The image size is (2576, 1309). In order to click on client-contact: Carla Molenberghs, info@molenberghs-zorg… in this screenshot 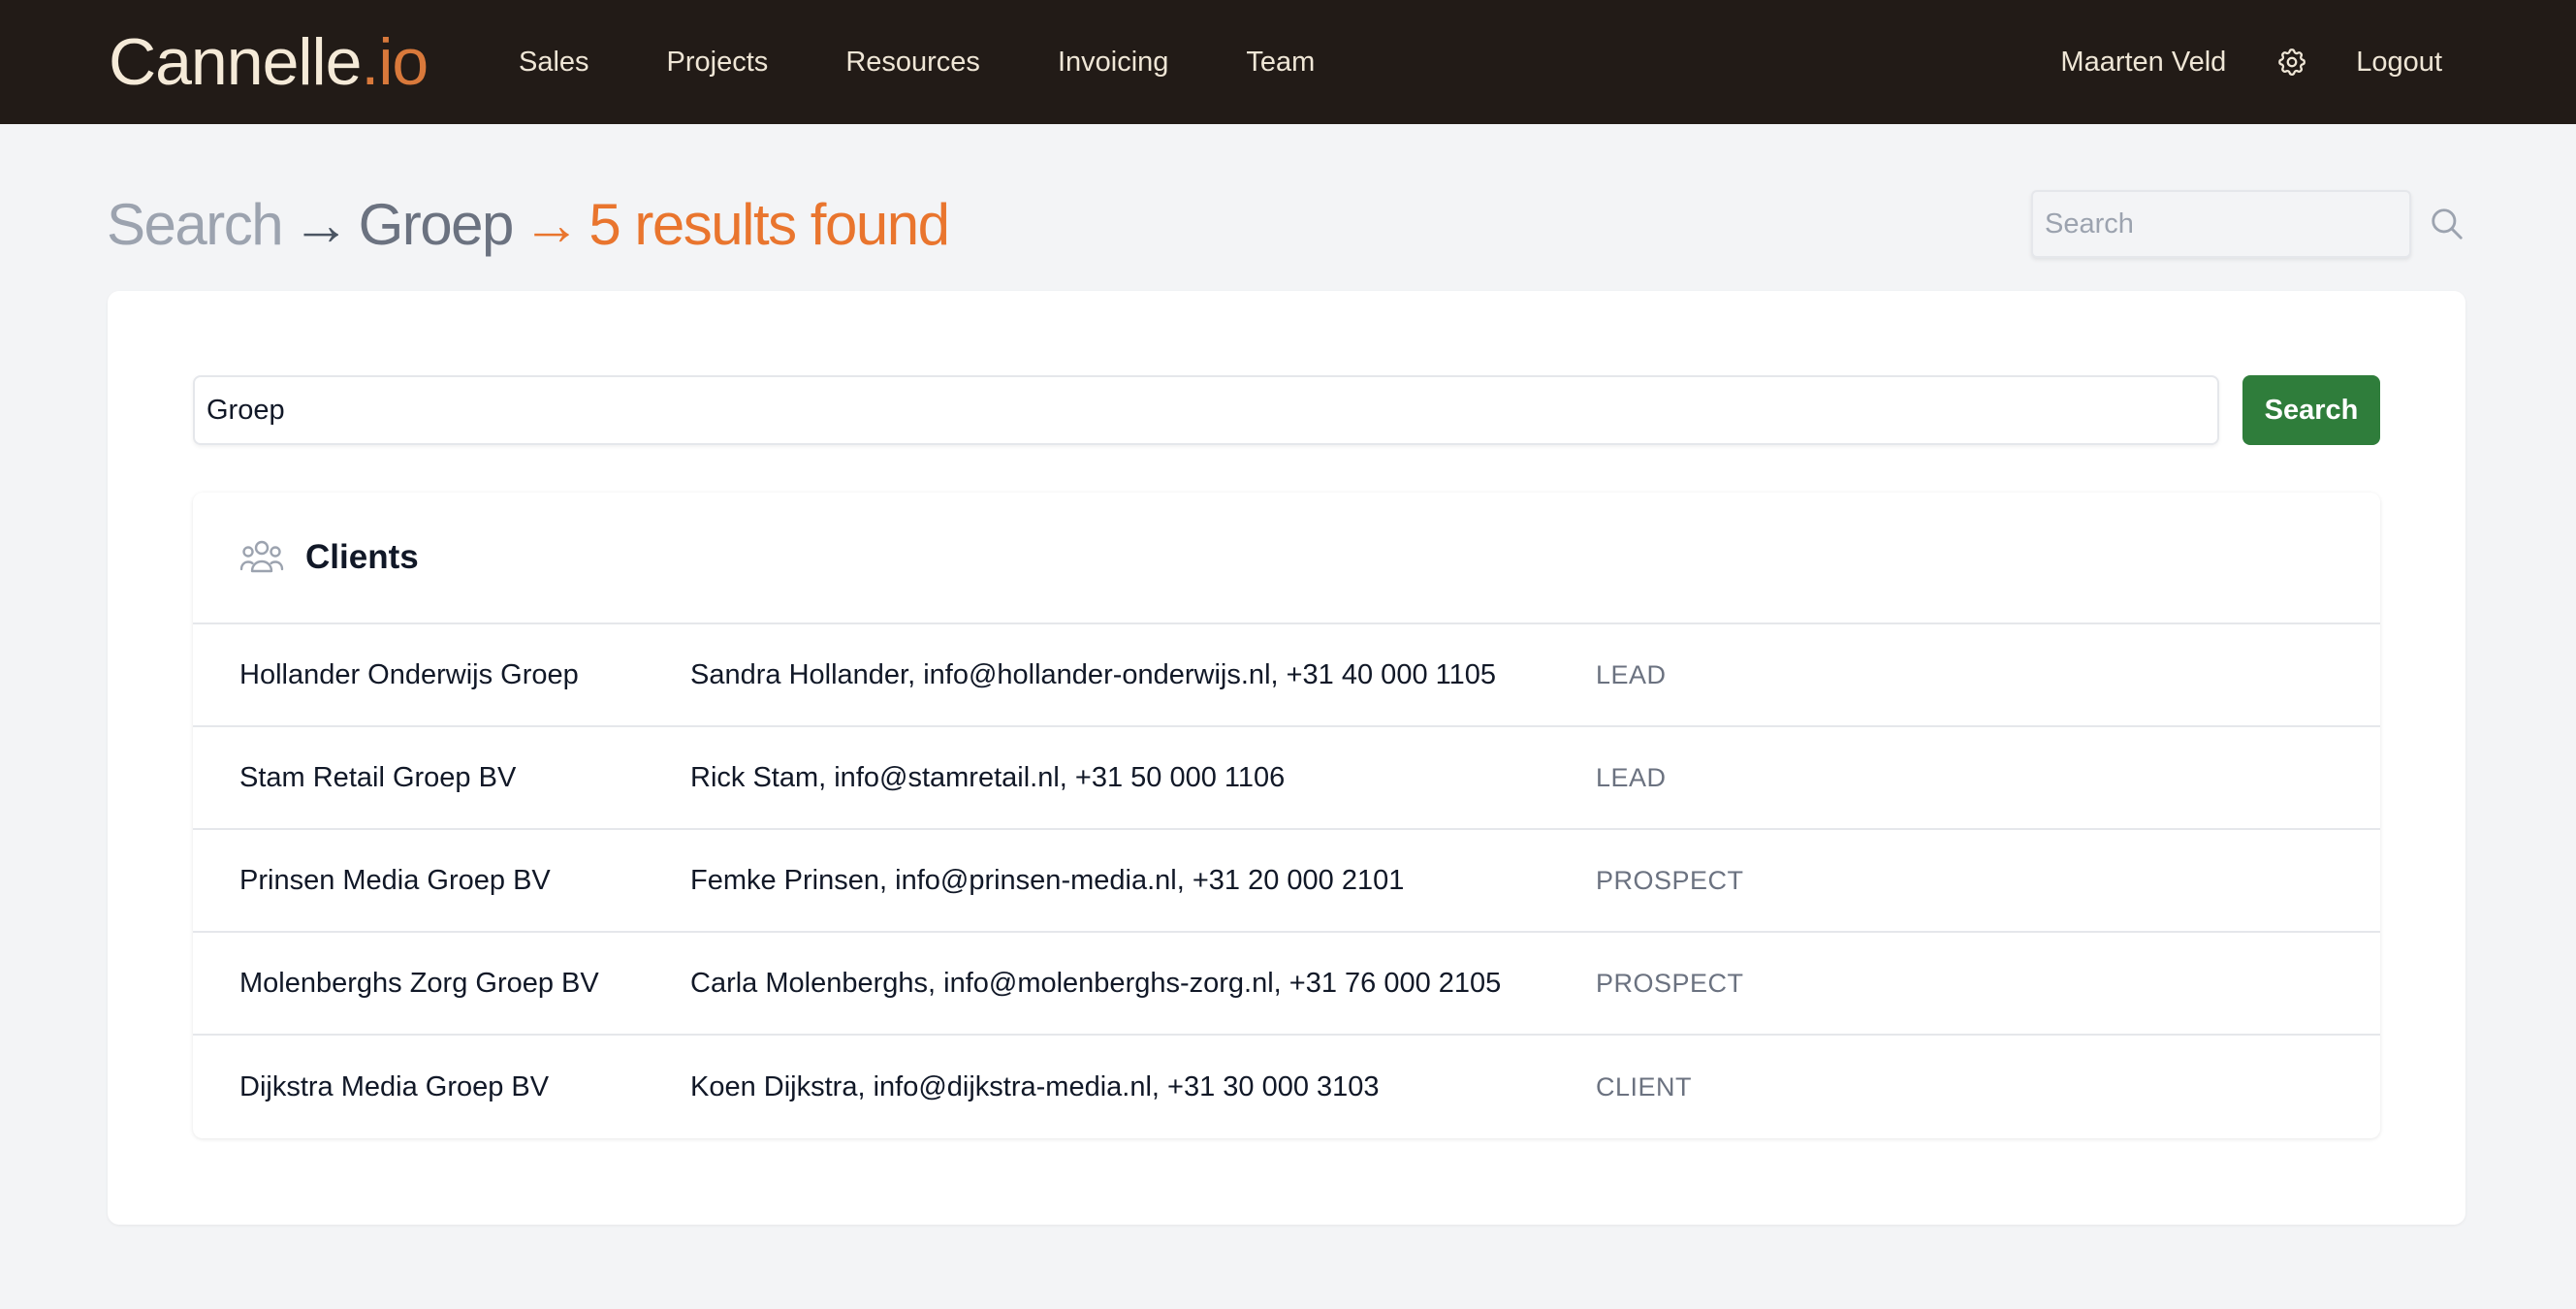, I will do `click(1096, 983)`.